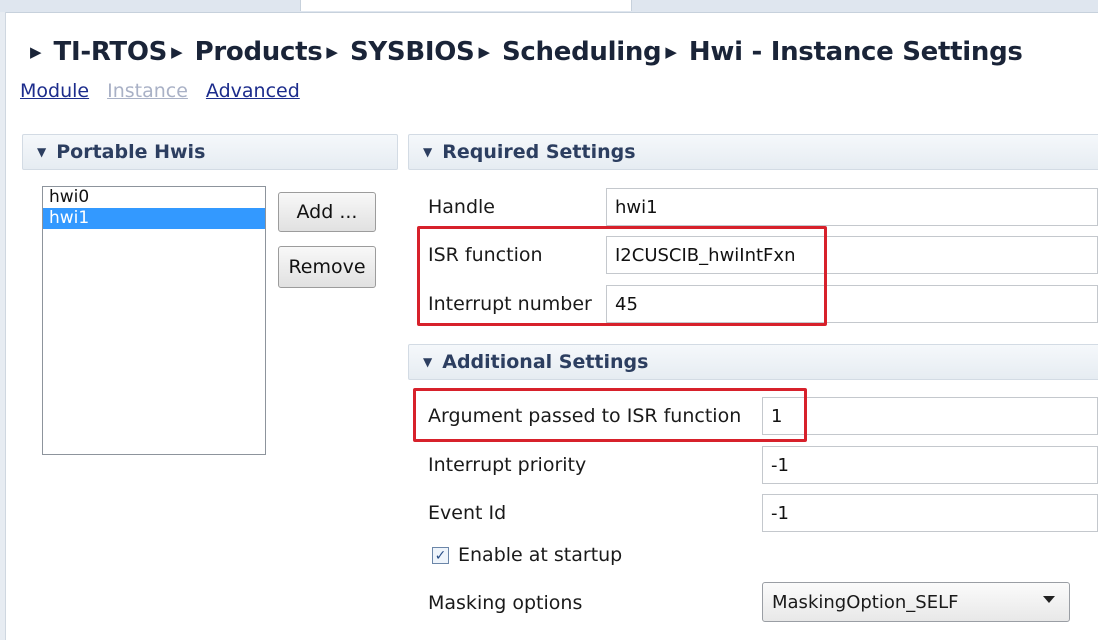 The image size is (1098, 640). What do you see at coordinates (585, 416) in the screenshot?
I see `argument-label: Argument passed to ISR function` at bounding box center [585, 416].